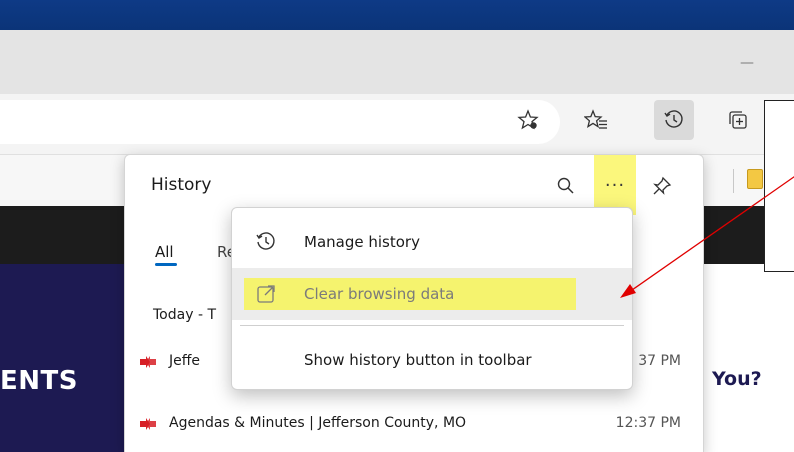 The width and height of the screenshot is (794, 452). I want to click on annotation-callout-box, so click(779, 186).